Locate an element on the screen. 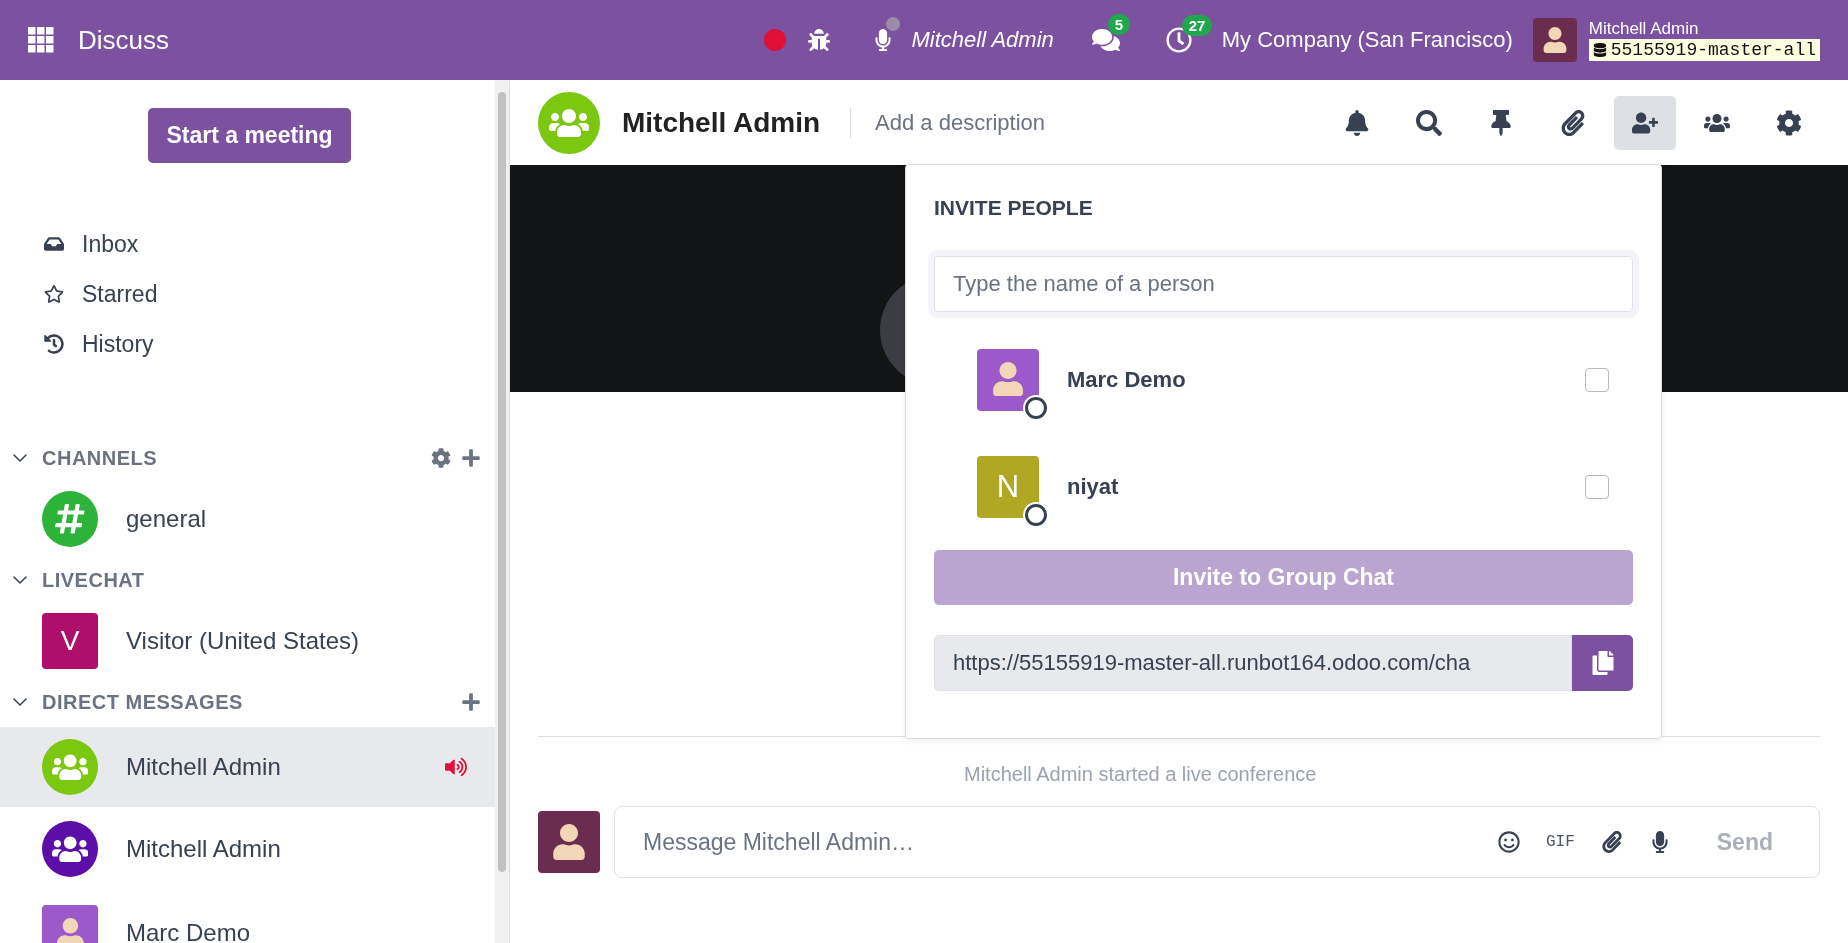 Image resolution: width=1848 pixels, height=943 pixels. conversation-item: V Visitor (United States) is located at coordinates (247, 641).